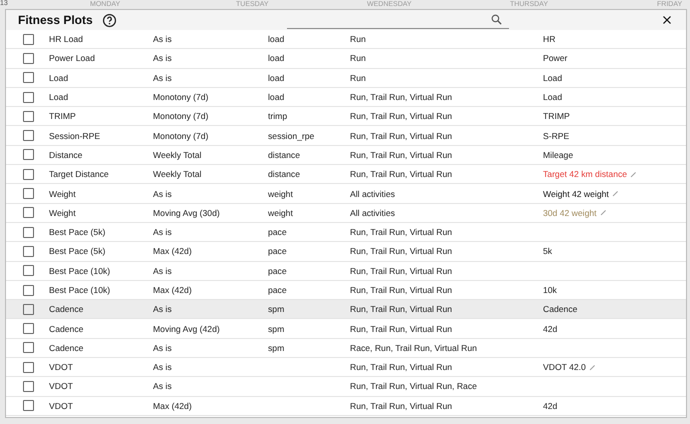 The width and height of the screenshot is (690, 424). What do you see at coordinates (65, 155) in the screenshot?
I see `table-cell: Distance` at bounding box center [65, 155].